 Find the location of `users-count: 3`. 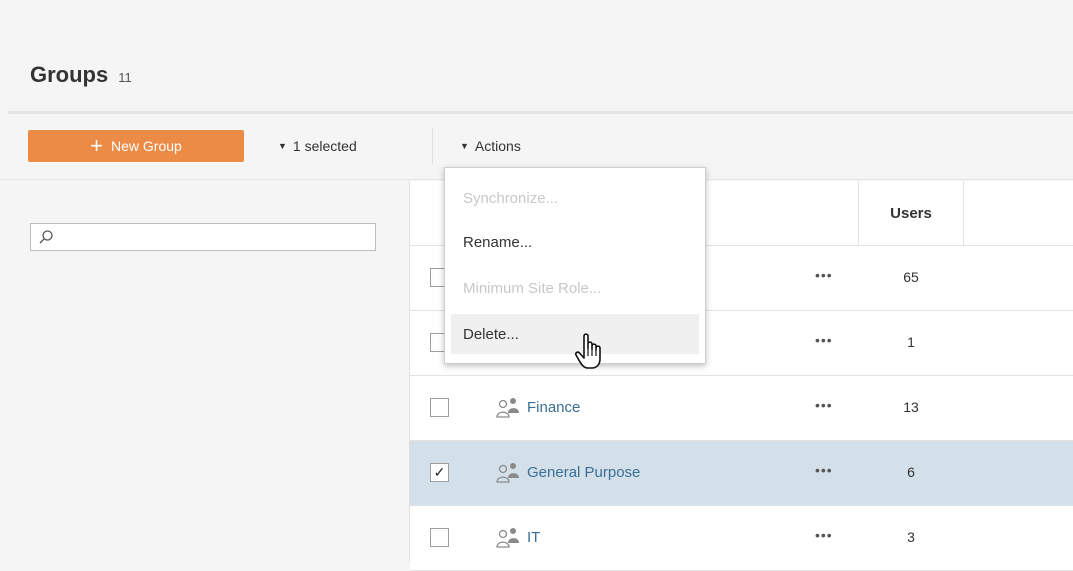

users-count: 3 is located at coordinates (911, 537).